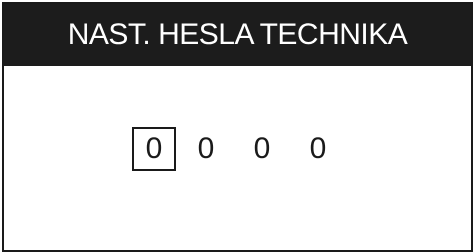 This screenshot has height=252, width=475. I want to click on password-digits: 0 0 0 0, so click(242, 149).